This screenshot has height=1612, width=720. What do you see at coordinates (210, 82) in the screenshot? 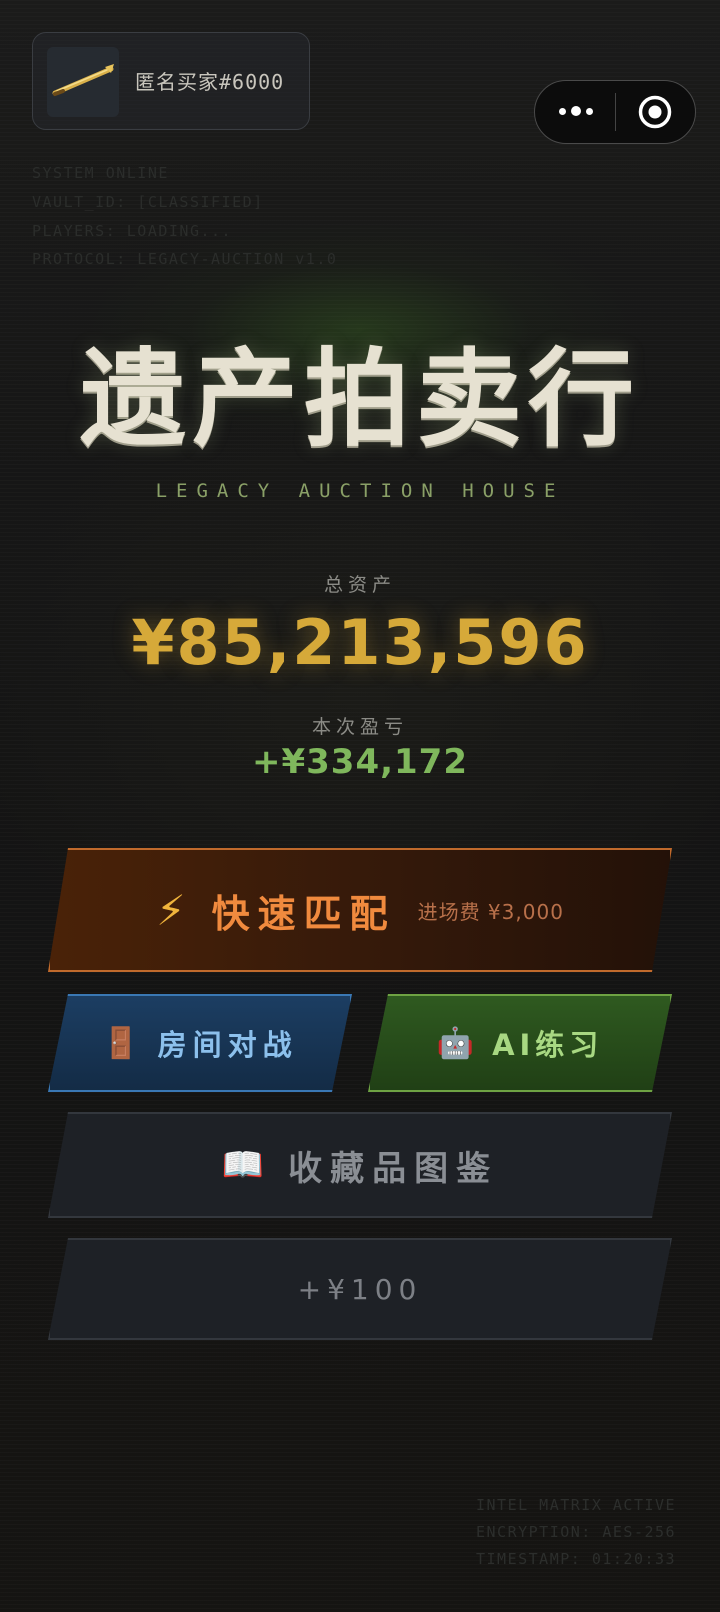
I see `username: 匿名买家#6000` at bounding box center [210, 82].